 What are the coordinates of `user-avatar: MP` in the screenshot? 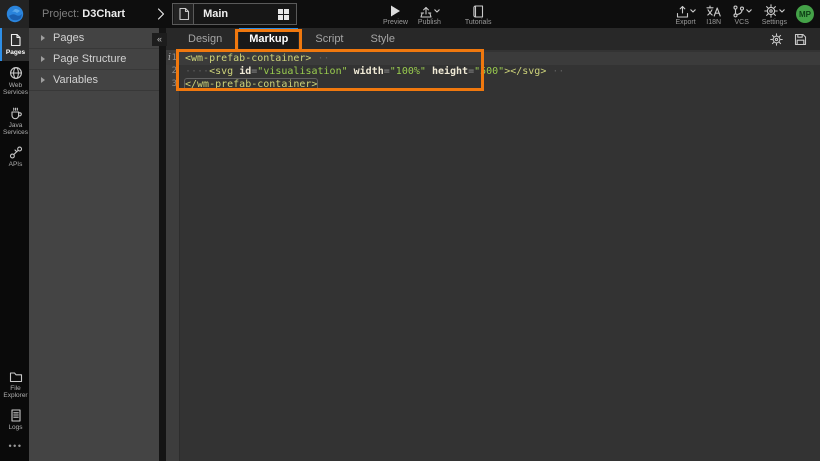 It's located at (805, 14).